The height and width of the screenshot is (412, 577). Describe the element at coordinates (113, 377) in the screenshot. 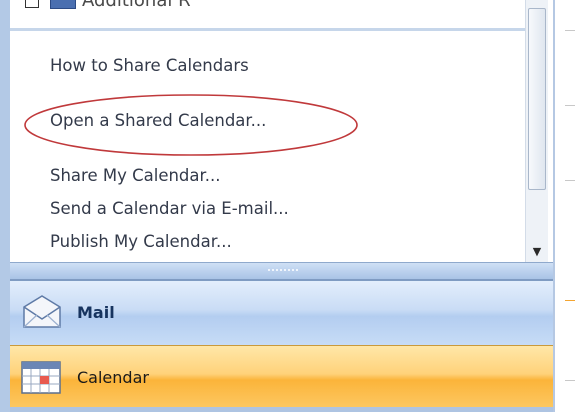

I see `nav-label-calendar: Calendar` at that location.